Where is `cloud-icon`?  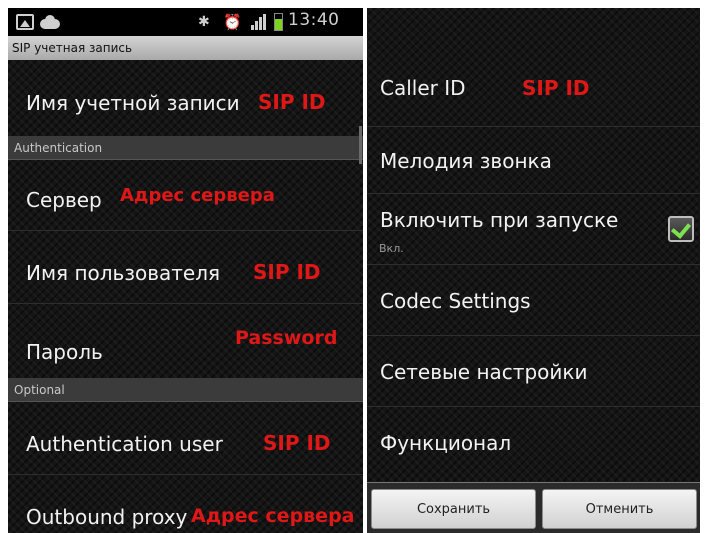 cloud-icon is located at coordinates (50, 22).